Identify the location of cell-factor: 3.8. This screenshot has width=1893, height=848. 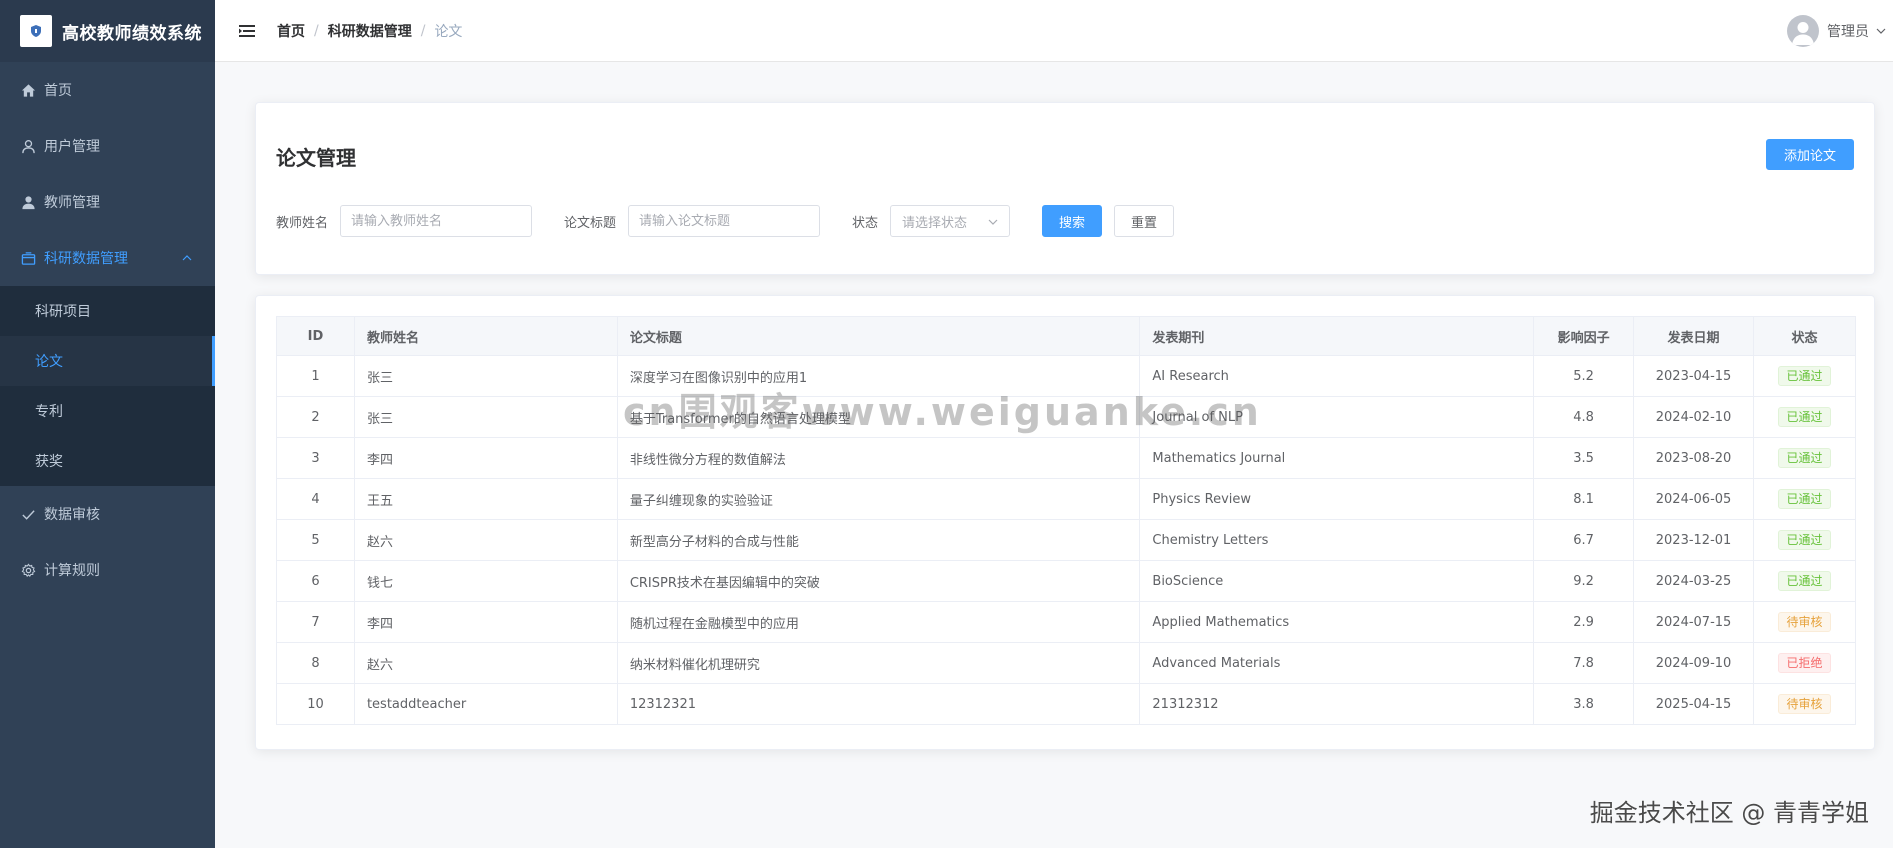
(1584, 704).